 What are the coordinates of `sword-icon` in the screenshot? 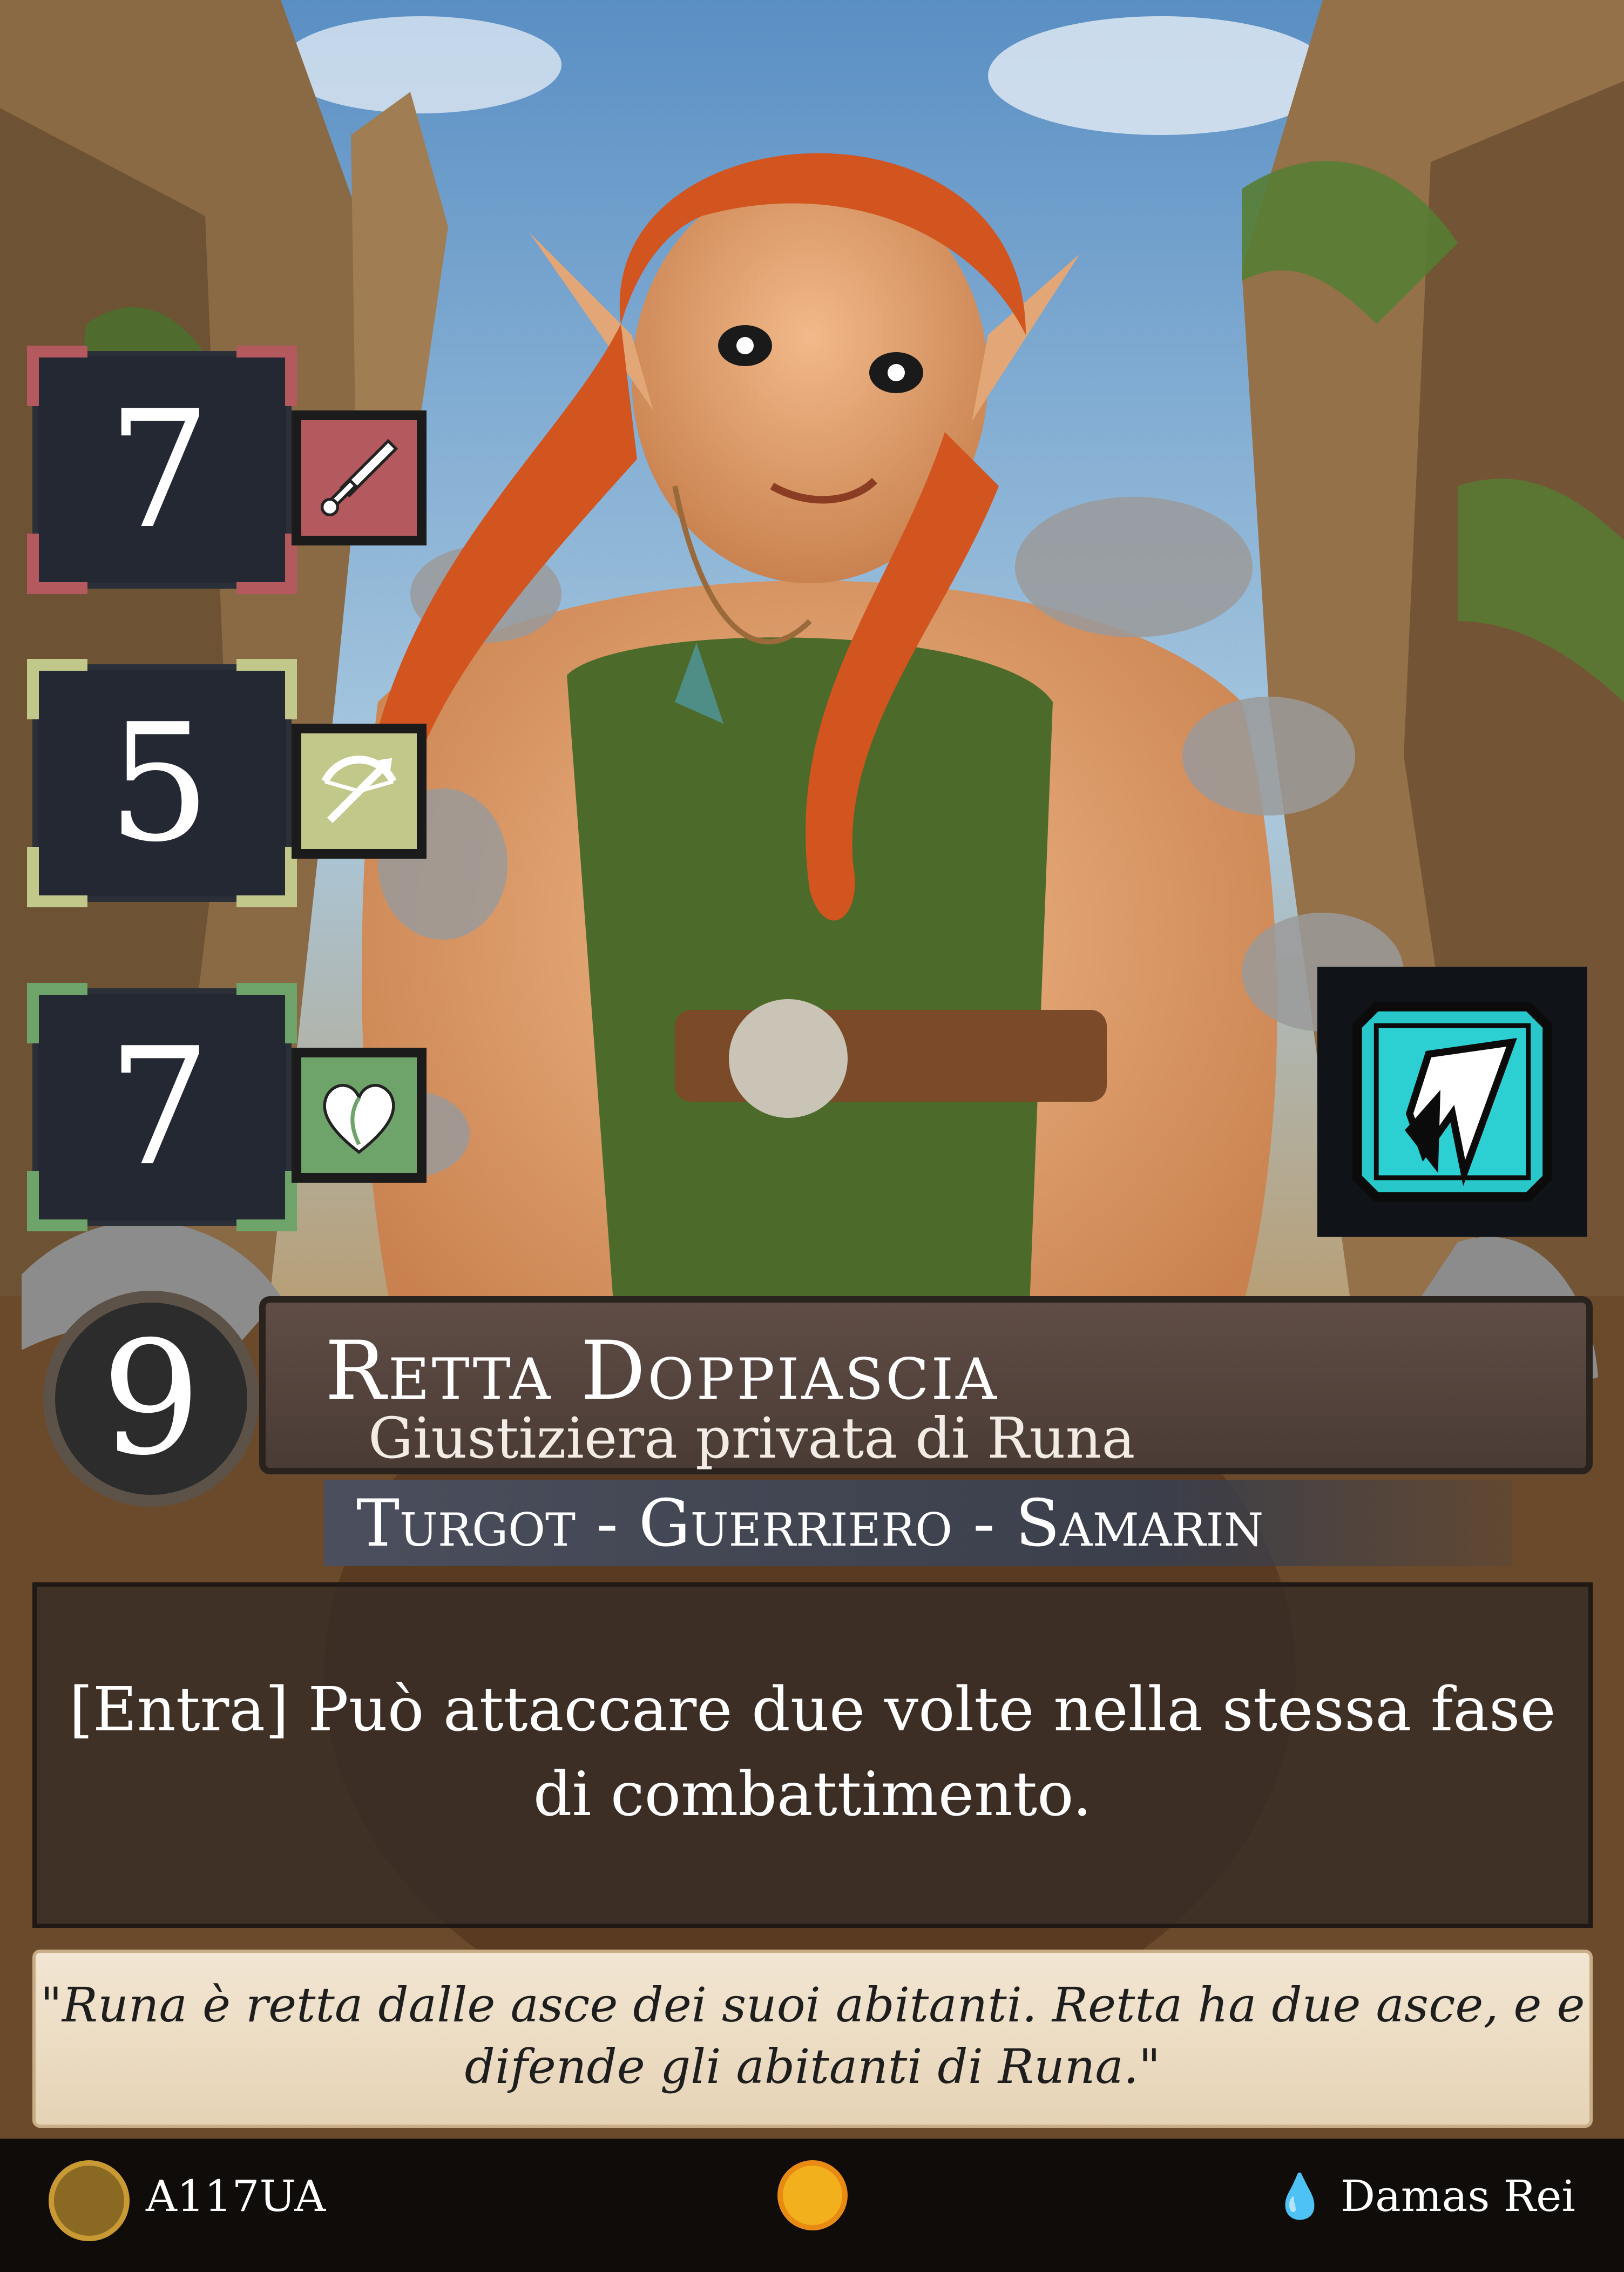 It's located at (359, 477).